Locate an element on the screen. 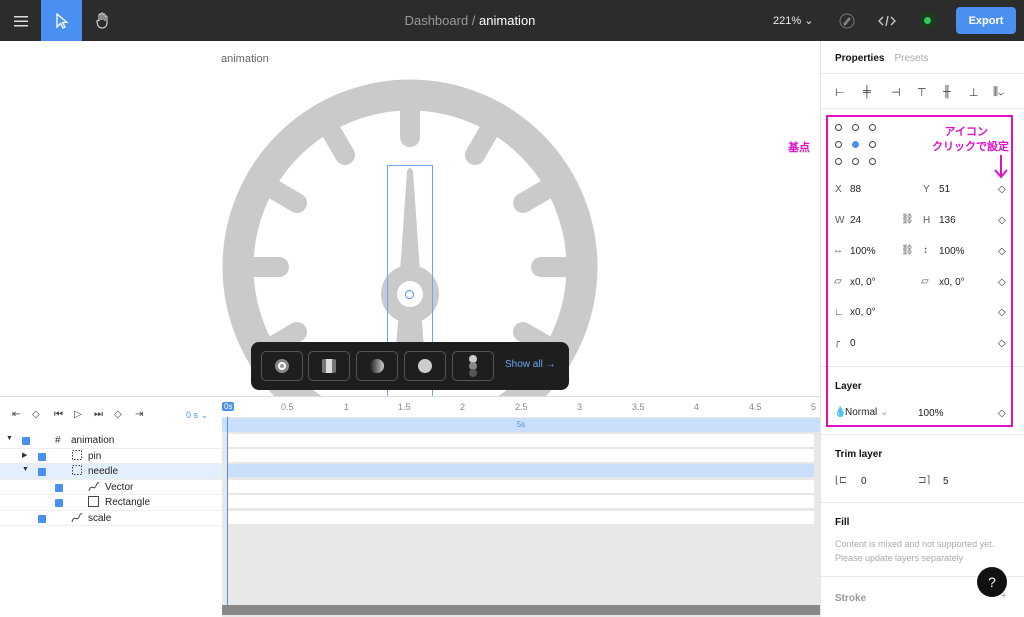  duration-bar: 5s is located at coordinates (521, 425).